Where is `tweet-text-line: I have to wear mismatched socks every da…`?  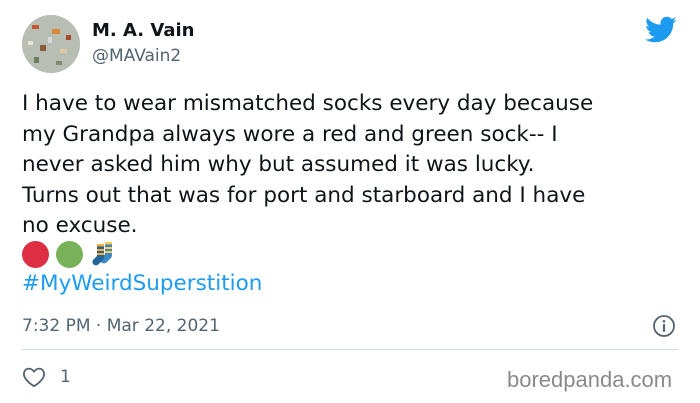 tweet-text-line: I have to wear mismatched socks every da… is located at coordinates (308, 103).